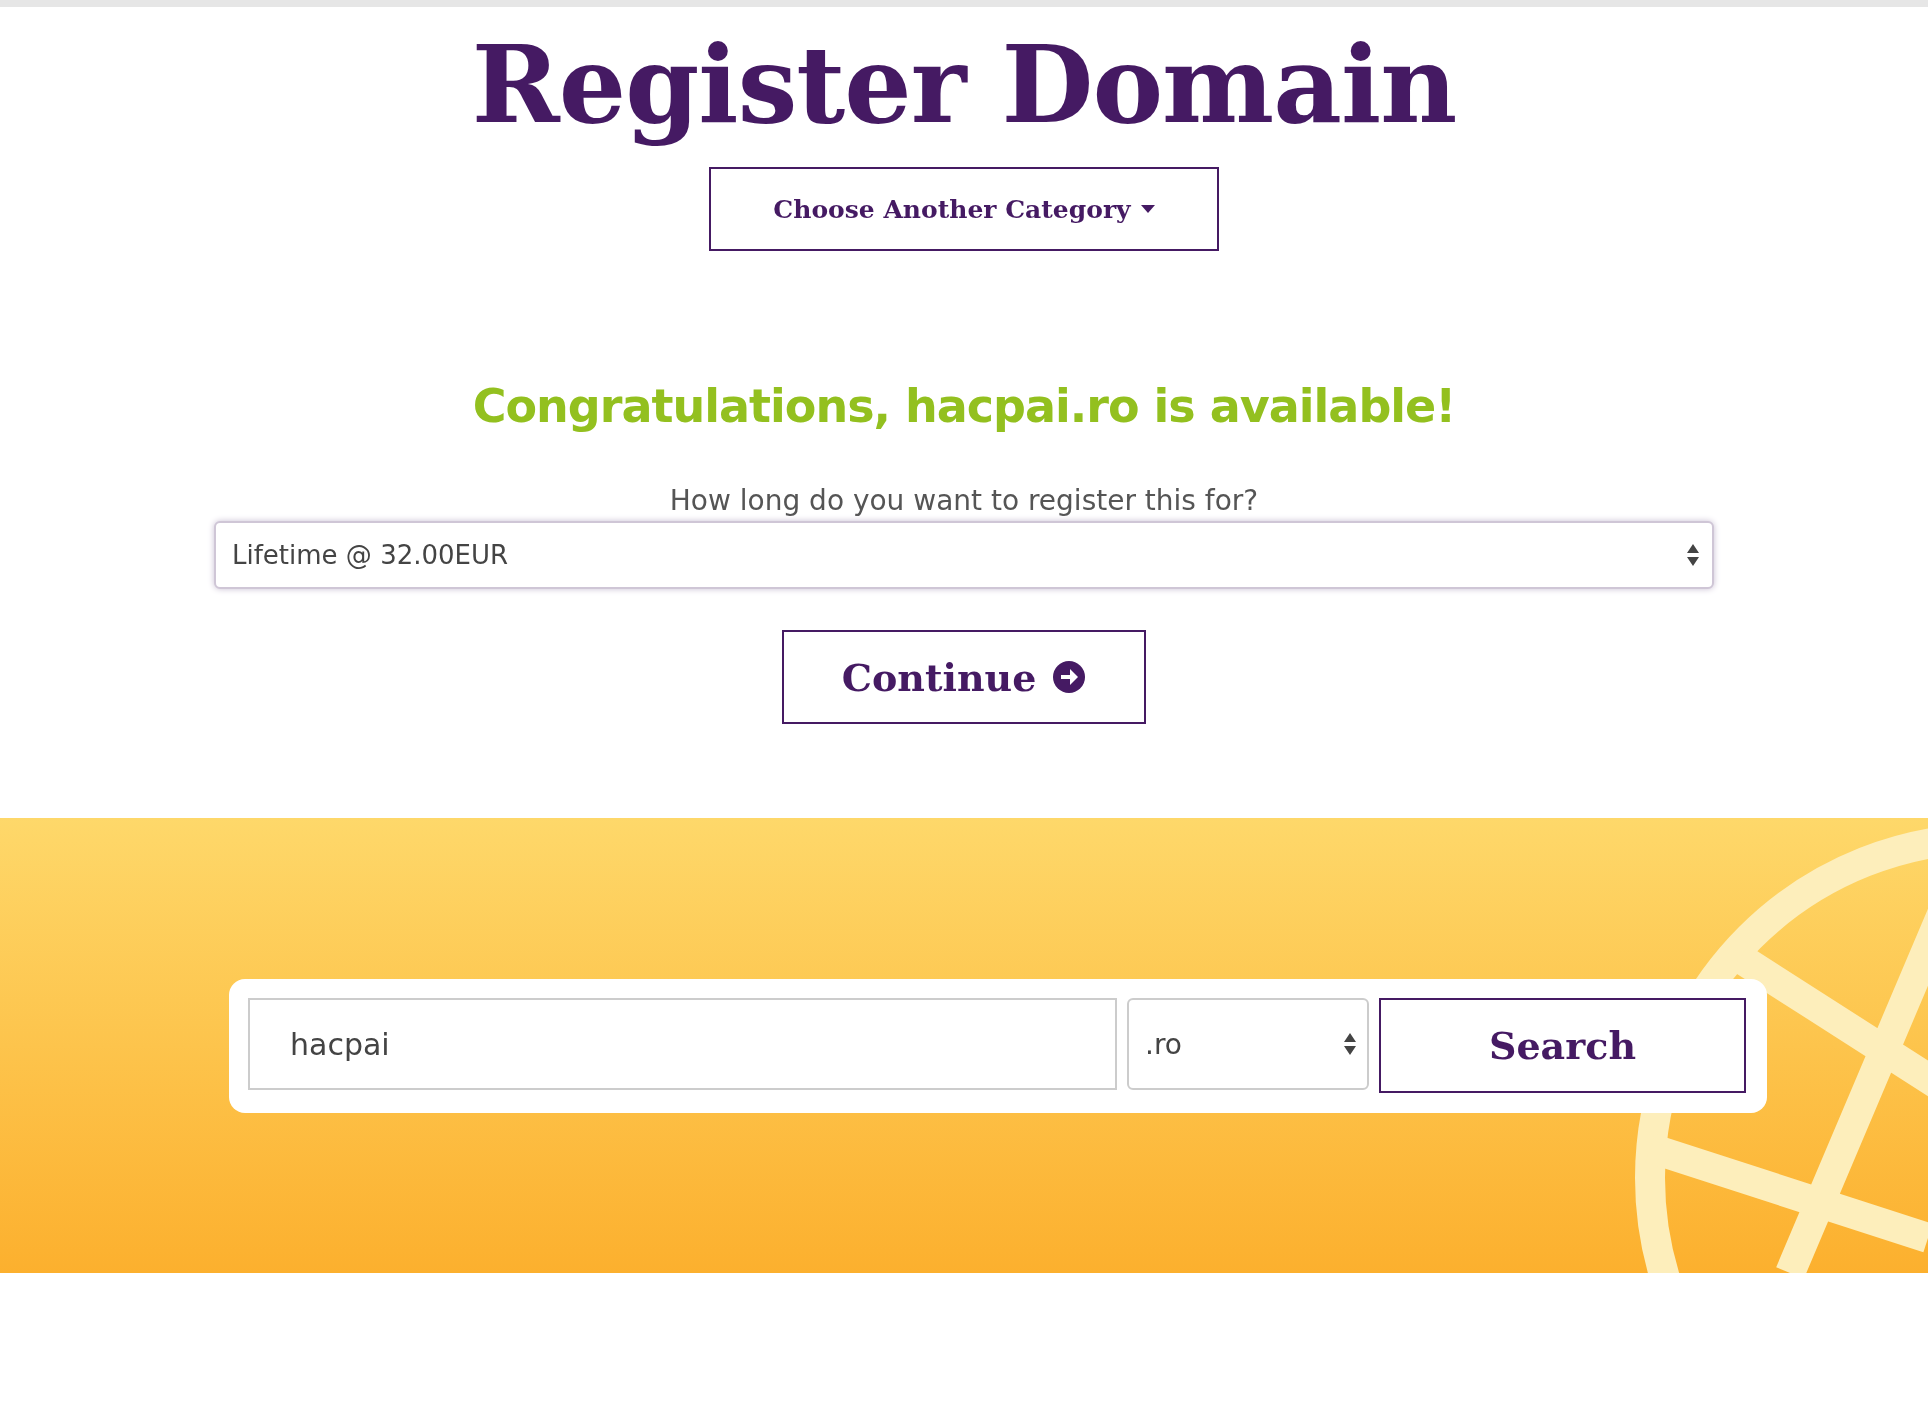 Image resolution: width=1928 pixels, height=1414 pixels. Describe the element at coordinates (1147, 209) in the screenshot. I see `caret-down-icon` at that location.